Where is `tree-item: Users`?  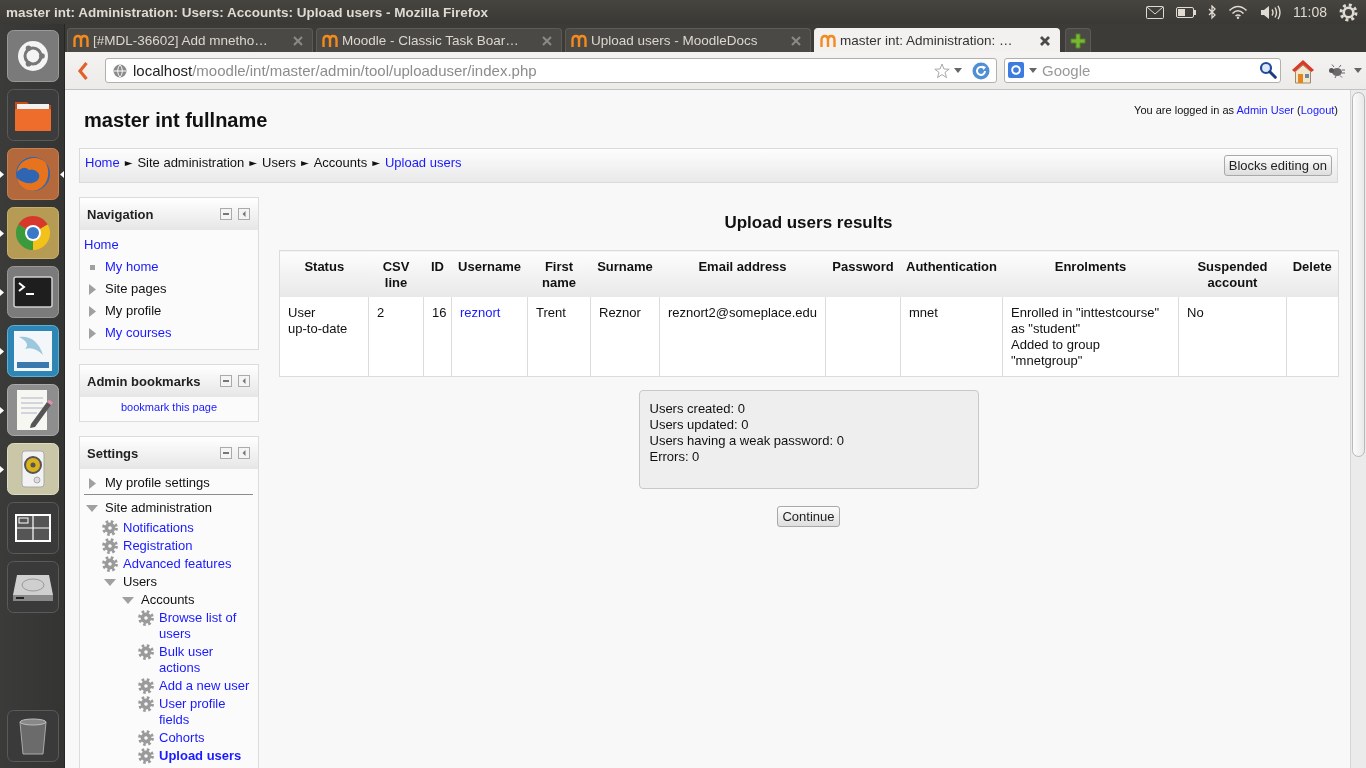 tree-item: Users is located at coordinates (140, 582).